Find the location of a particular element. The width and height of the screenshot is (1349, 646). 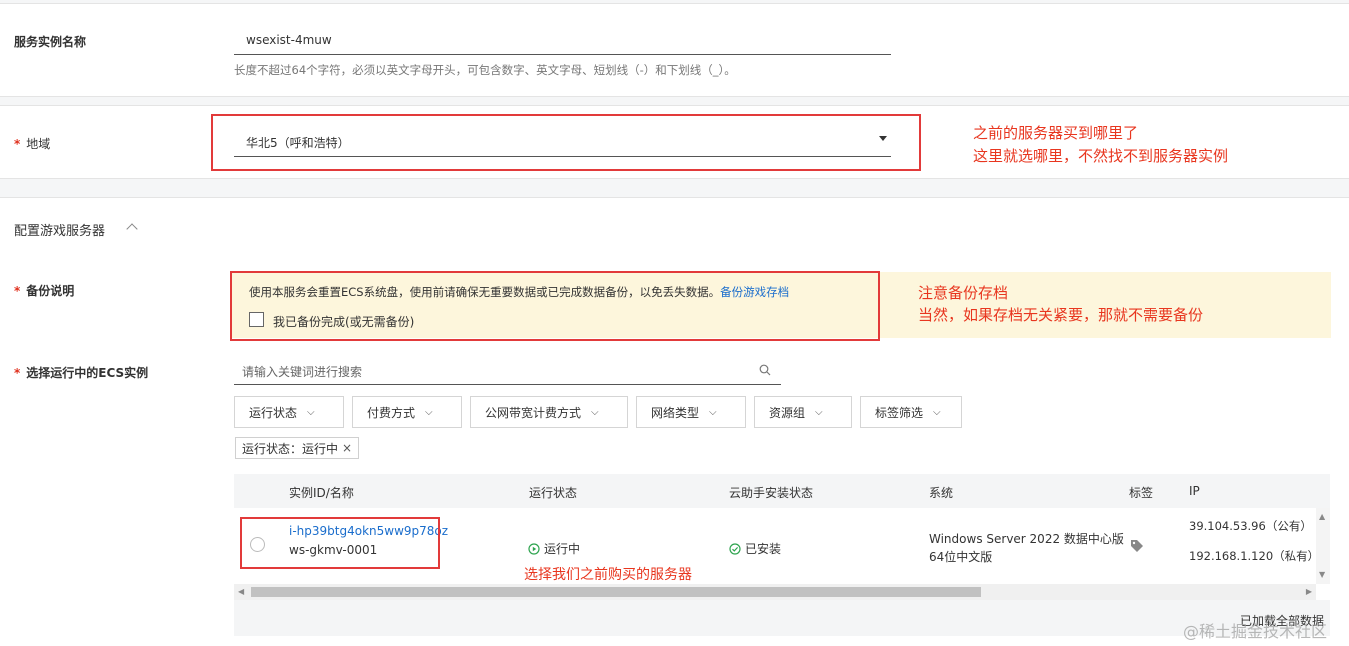

filter-label: 标签筛选 is located at coordinates (899, 412).